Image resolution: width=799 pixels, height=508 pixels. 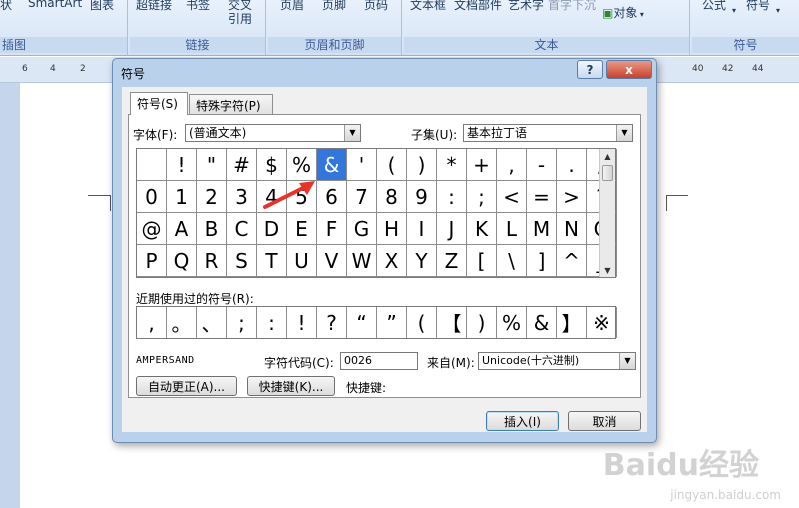 I want to click on symbol-cell: B, so click(x=212, y=229).